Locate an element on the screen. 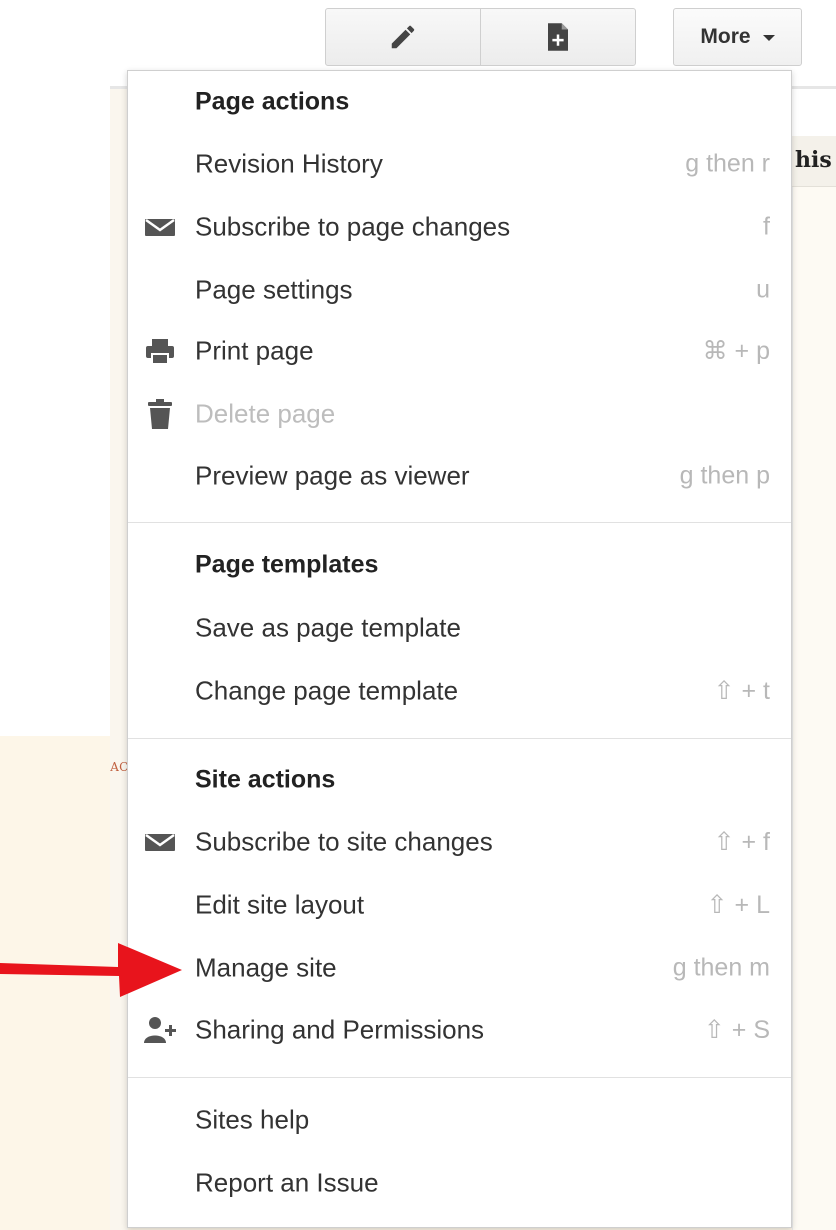  more-button-label: More is located at coordinates (725, 36).